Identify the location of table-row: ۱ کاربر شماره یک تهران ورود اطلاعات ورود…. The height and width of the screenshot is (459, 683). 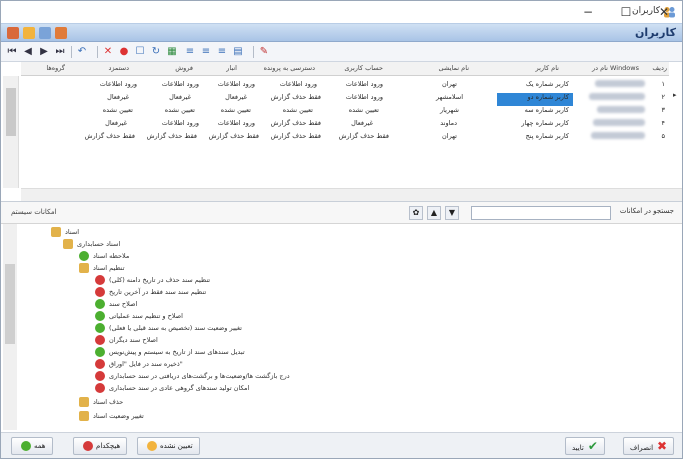
(345, 84).